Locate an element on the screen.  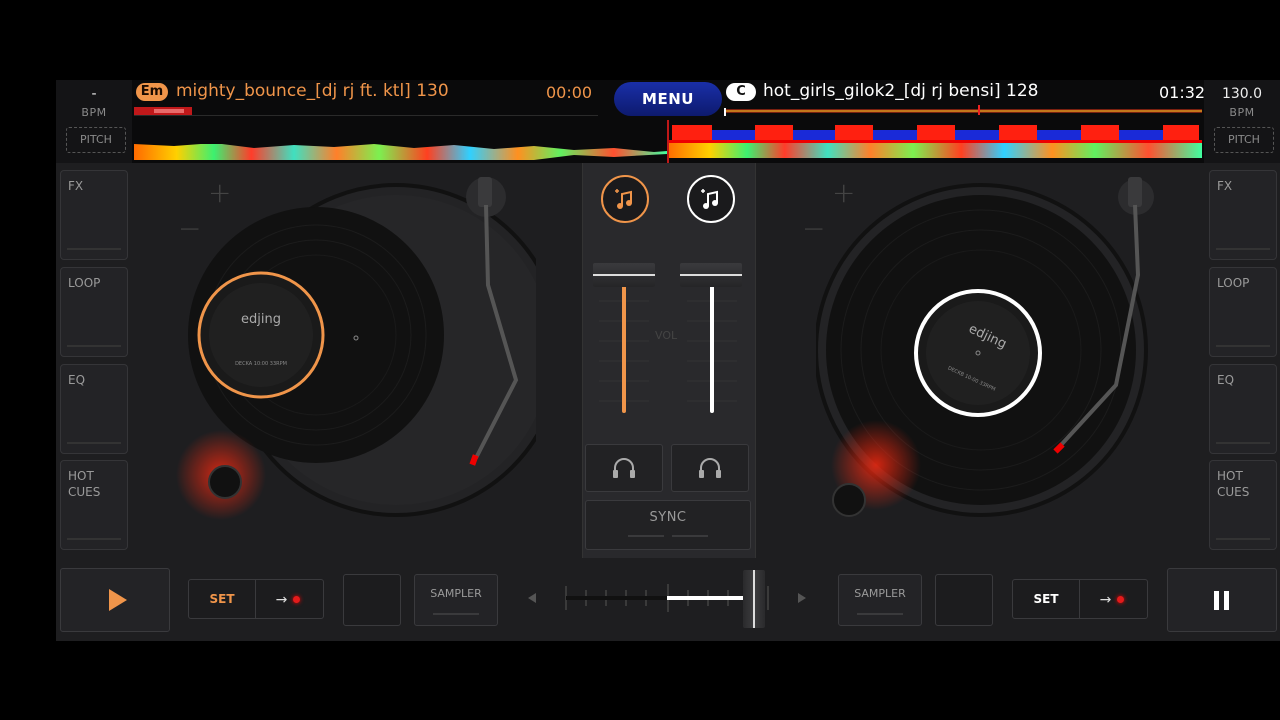
deck-a-set-button: SET is located at coordinates (222, 599).